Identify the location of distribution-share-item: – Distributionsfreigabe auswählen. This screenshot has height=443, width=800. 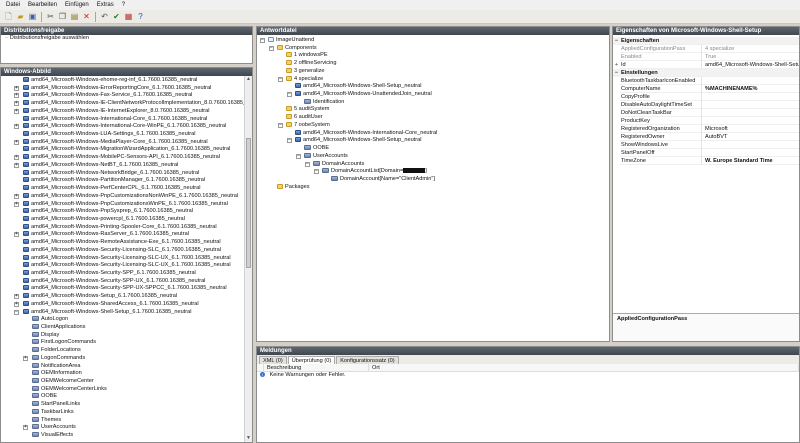
(126, 39).